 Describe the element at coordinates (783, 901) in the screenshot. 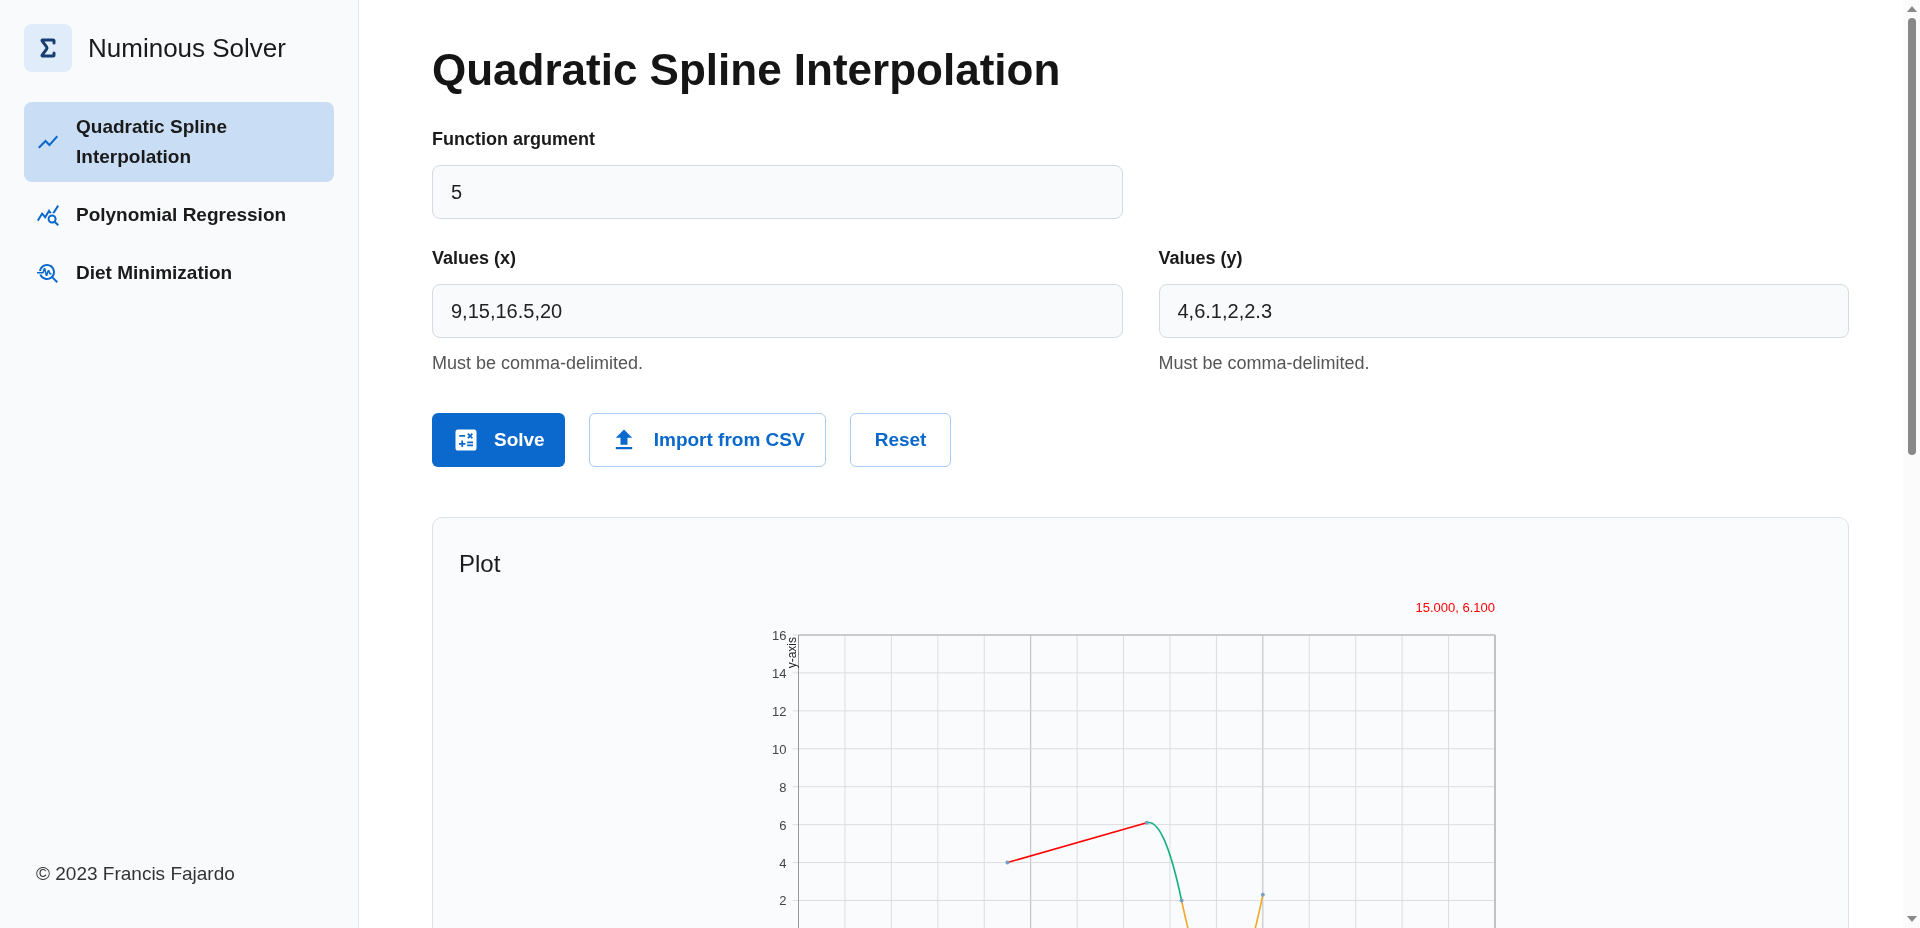

I see `y-tick-label: 2` at that location.